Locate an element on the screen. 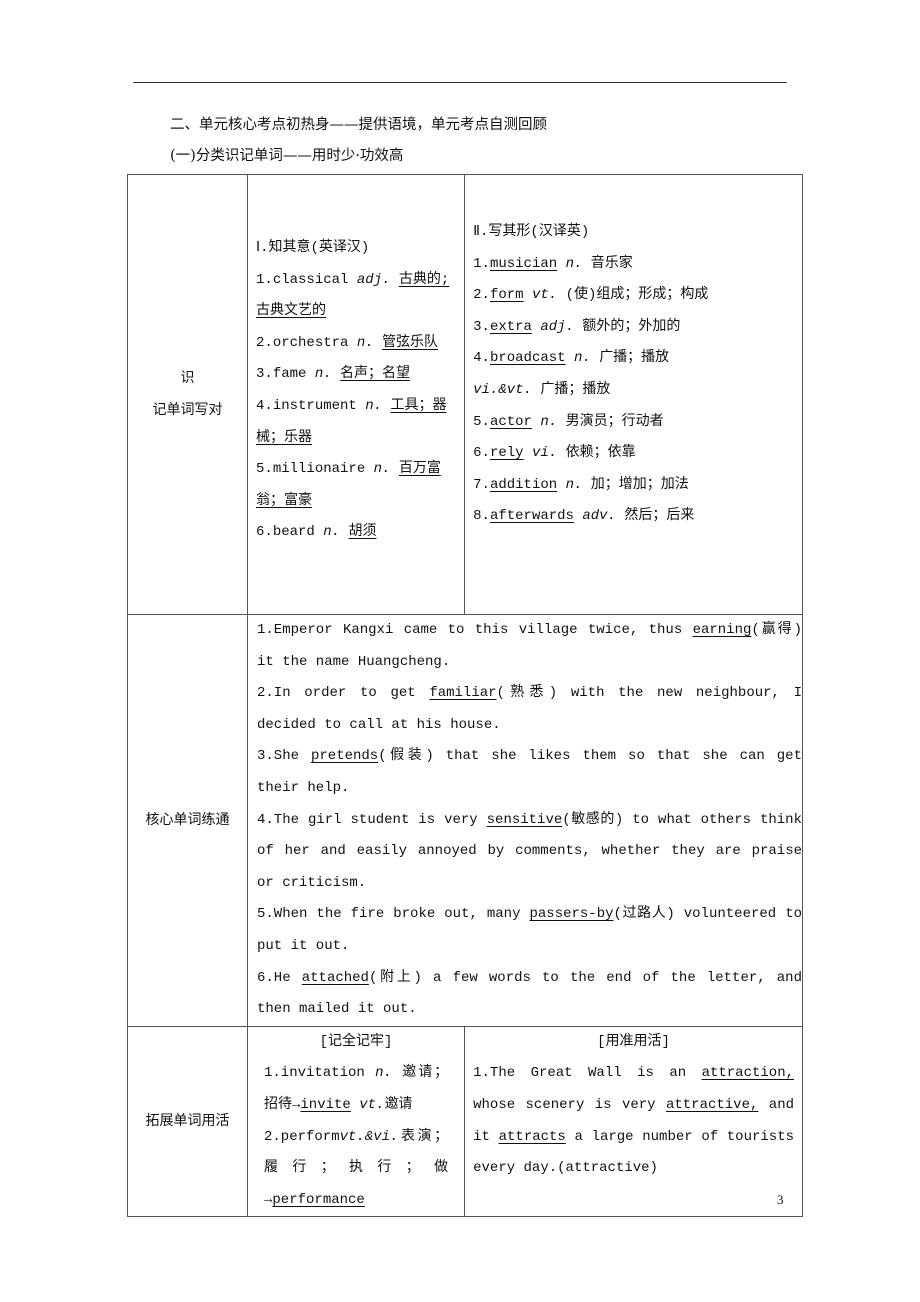 This screenshot has height=1302, width=920. answer-word: familiar is located at coordinates (463, 693).